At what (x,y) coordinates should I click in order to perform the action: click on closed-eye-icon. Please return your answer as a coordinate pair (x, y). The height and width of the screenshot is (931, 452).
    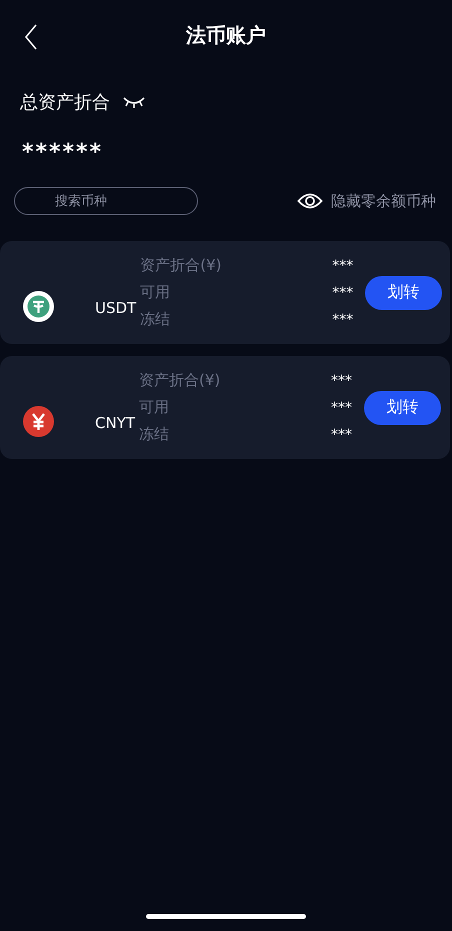
    Looking at the image, I should click on (134, 102).